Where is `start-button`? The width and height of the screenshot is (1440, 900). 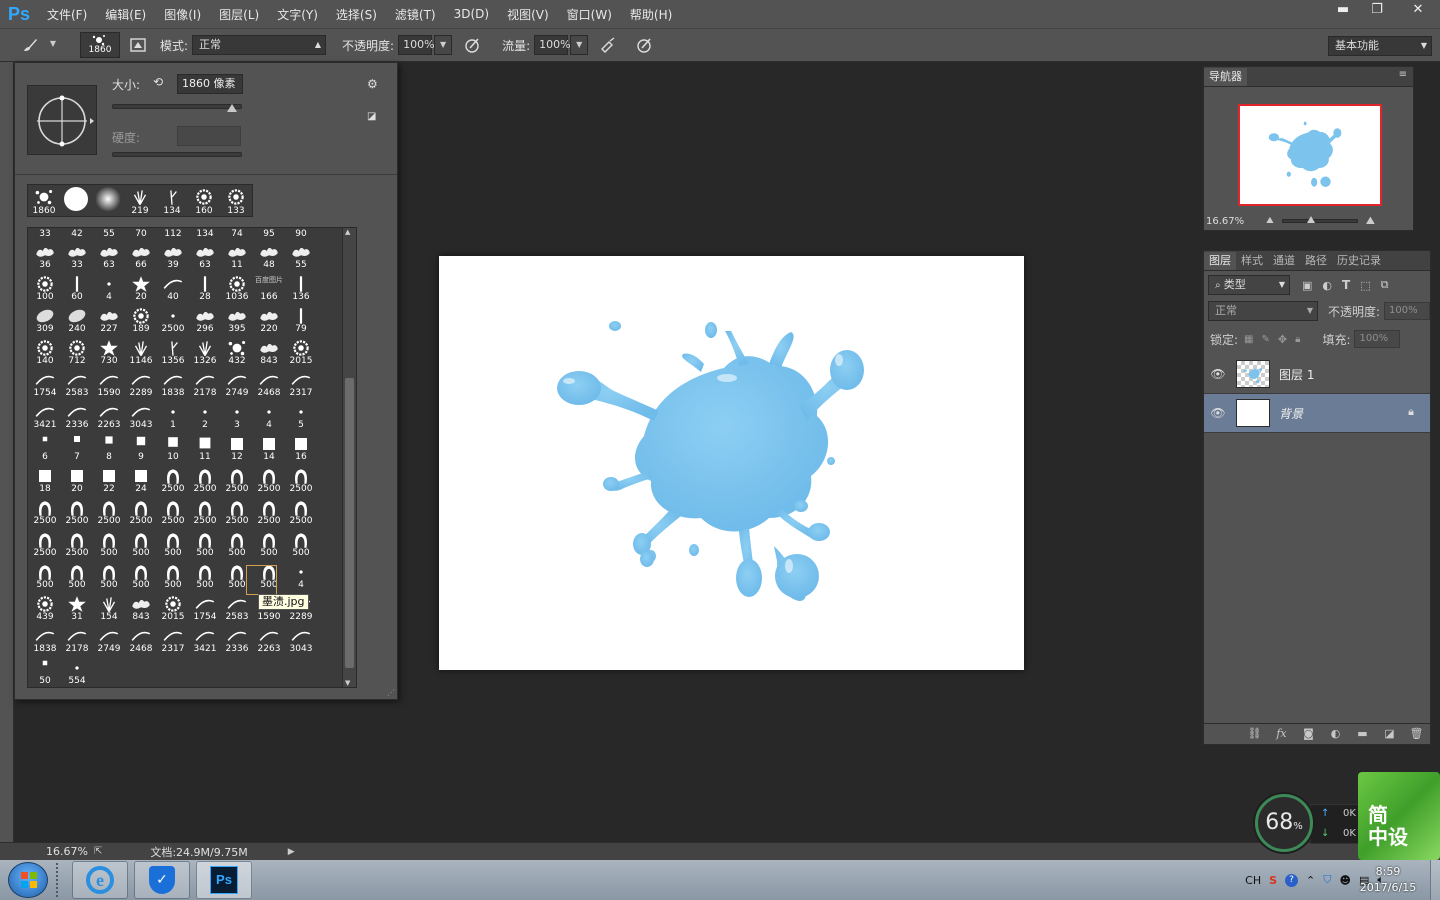 start-button is located at coordinates (28, 880).